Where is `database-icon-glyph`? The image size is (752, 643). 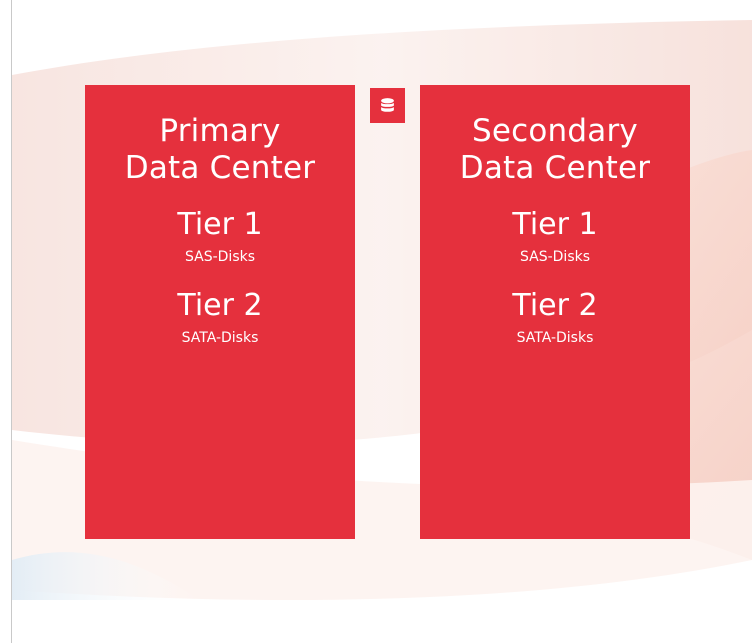 database-icon-glyph is located at coordinates (387, 105).